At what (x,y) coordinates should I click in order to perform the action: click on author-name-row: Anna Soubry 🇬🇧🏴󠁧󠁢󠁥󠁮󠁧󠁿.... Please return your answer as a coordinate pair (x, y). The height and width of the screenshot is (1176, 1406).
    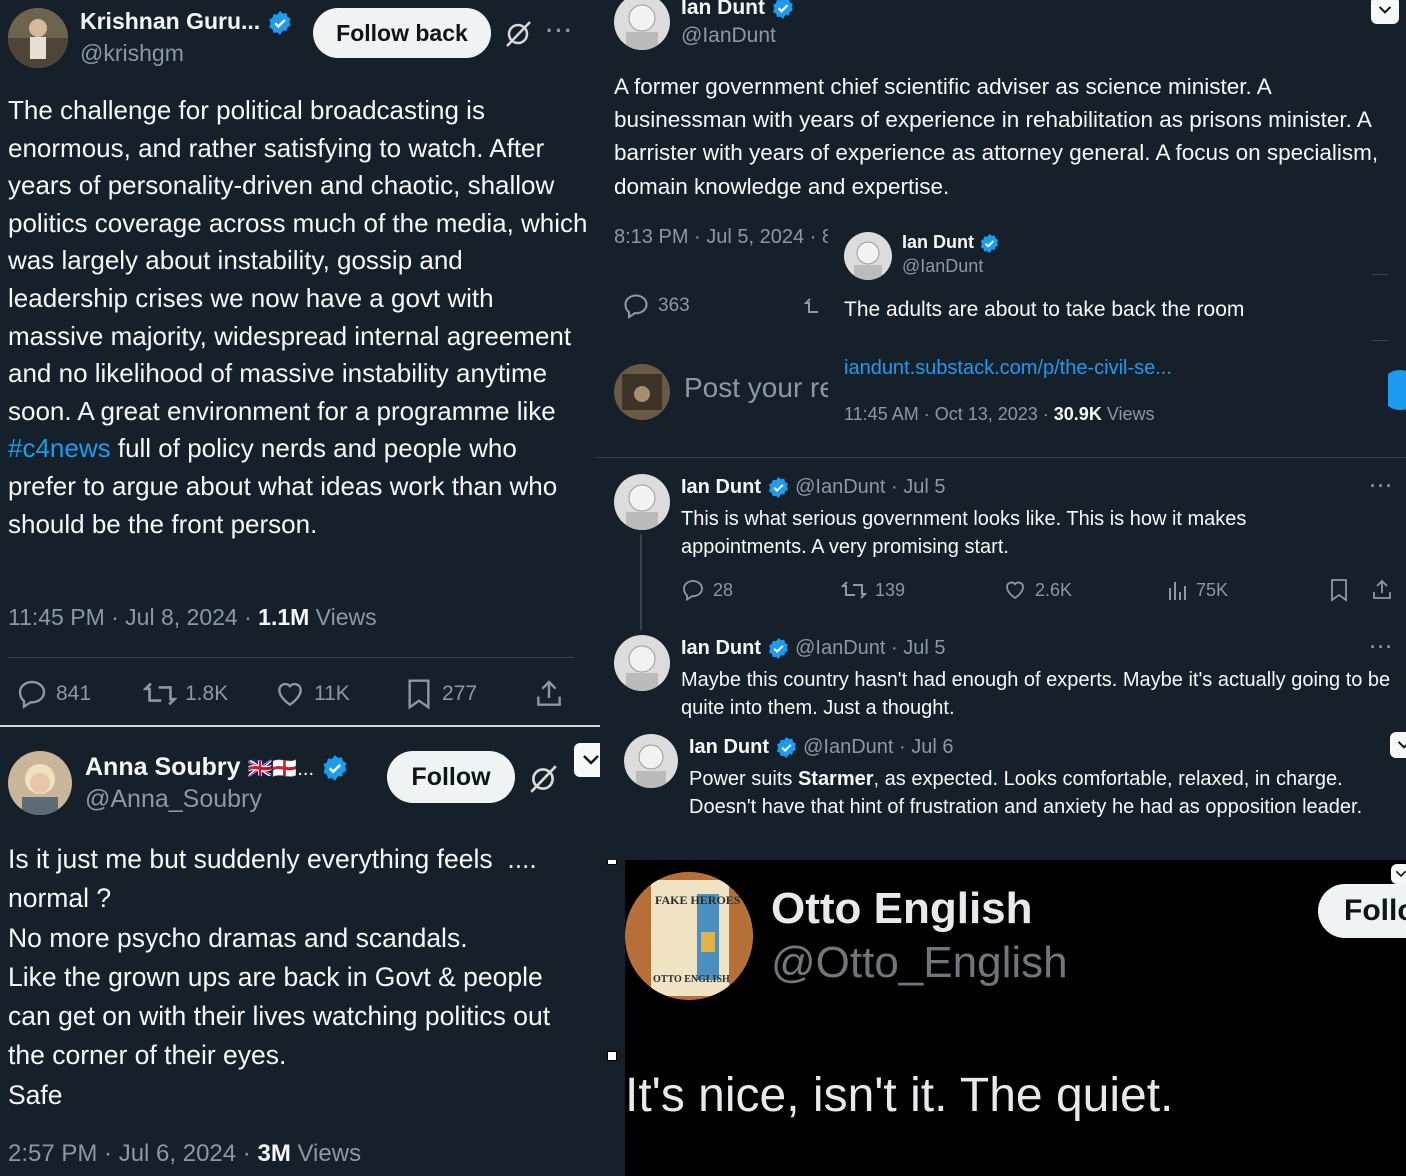
    Looking at the image, I should click on (217, 767).